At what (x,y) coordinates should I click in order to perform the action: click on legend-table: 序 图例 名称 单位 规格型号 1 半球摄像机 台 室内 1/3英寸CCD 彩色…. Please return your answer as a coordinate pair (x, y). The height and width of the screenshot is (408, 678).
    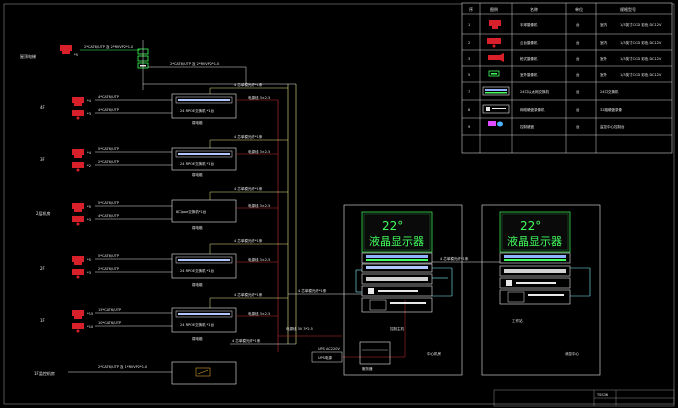
    Looking at the image, I should click on (567, 78).